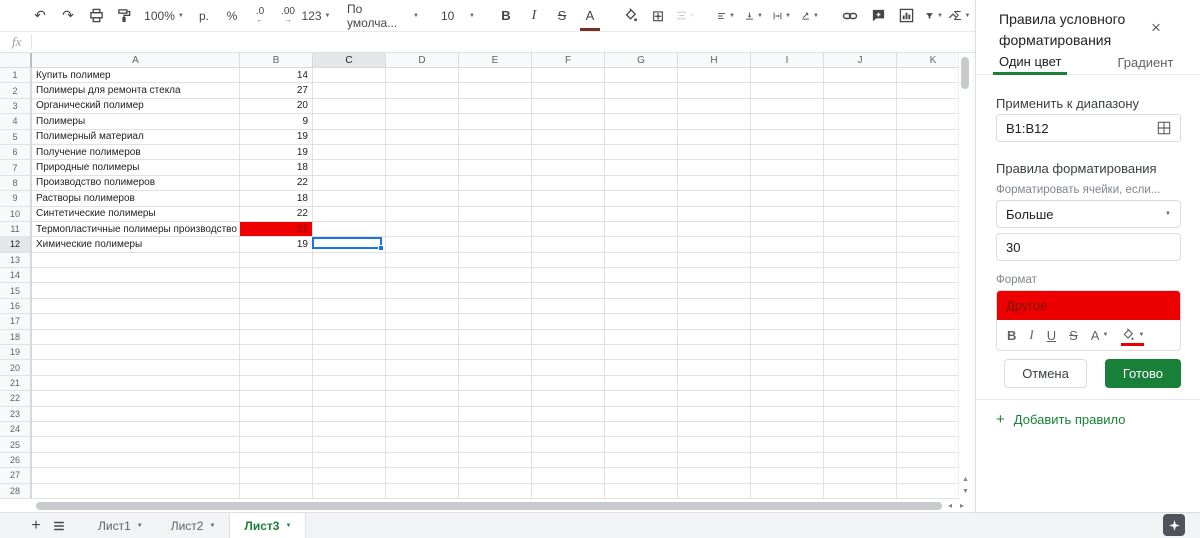 The width and height of the screenshot is (1200, 538). Describe the element at coordinates (349, 91) in the screenshot. I see `cell-c2` at that location.